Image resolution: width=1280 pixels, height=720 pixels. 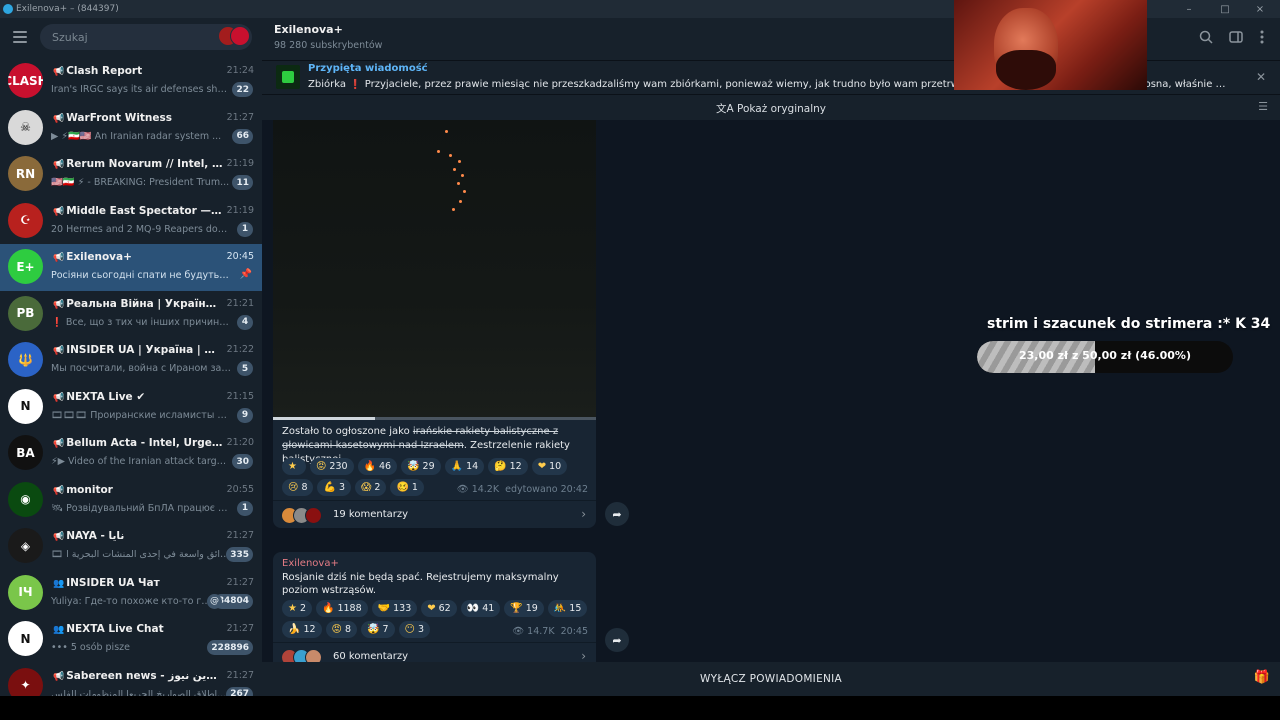 I want to click on mention-icon: @, so click(x=214, y=601).